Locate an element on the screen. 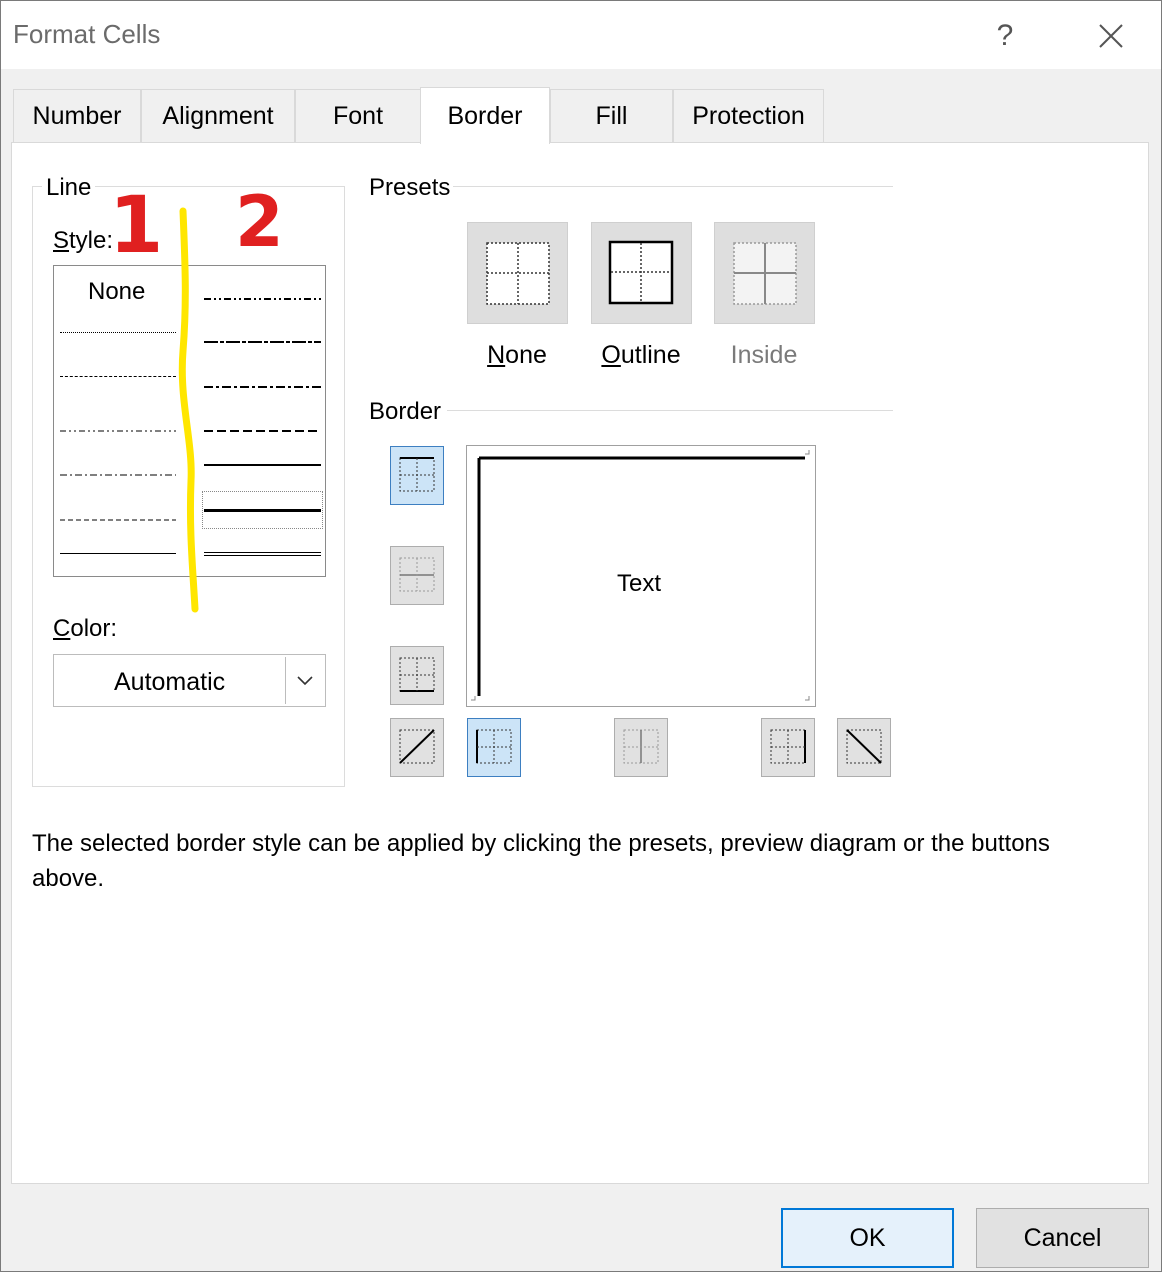 This screenshot has height=1272, width=1162. preset-inside-icon is located at coordinates (765, 273).